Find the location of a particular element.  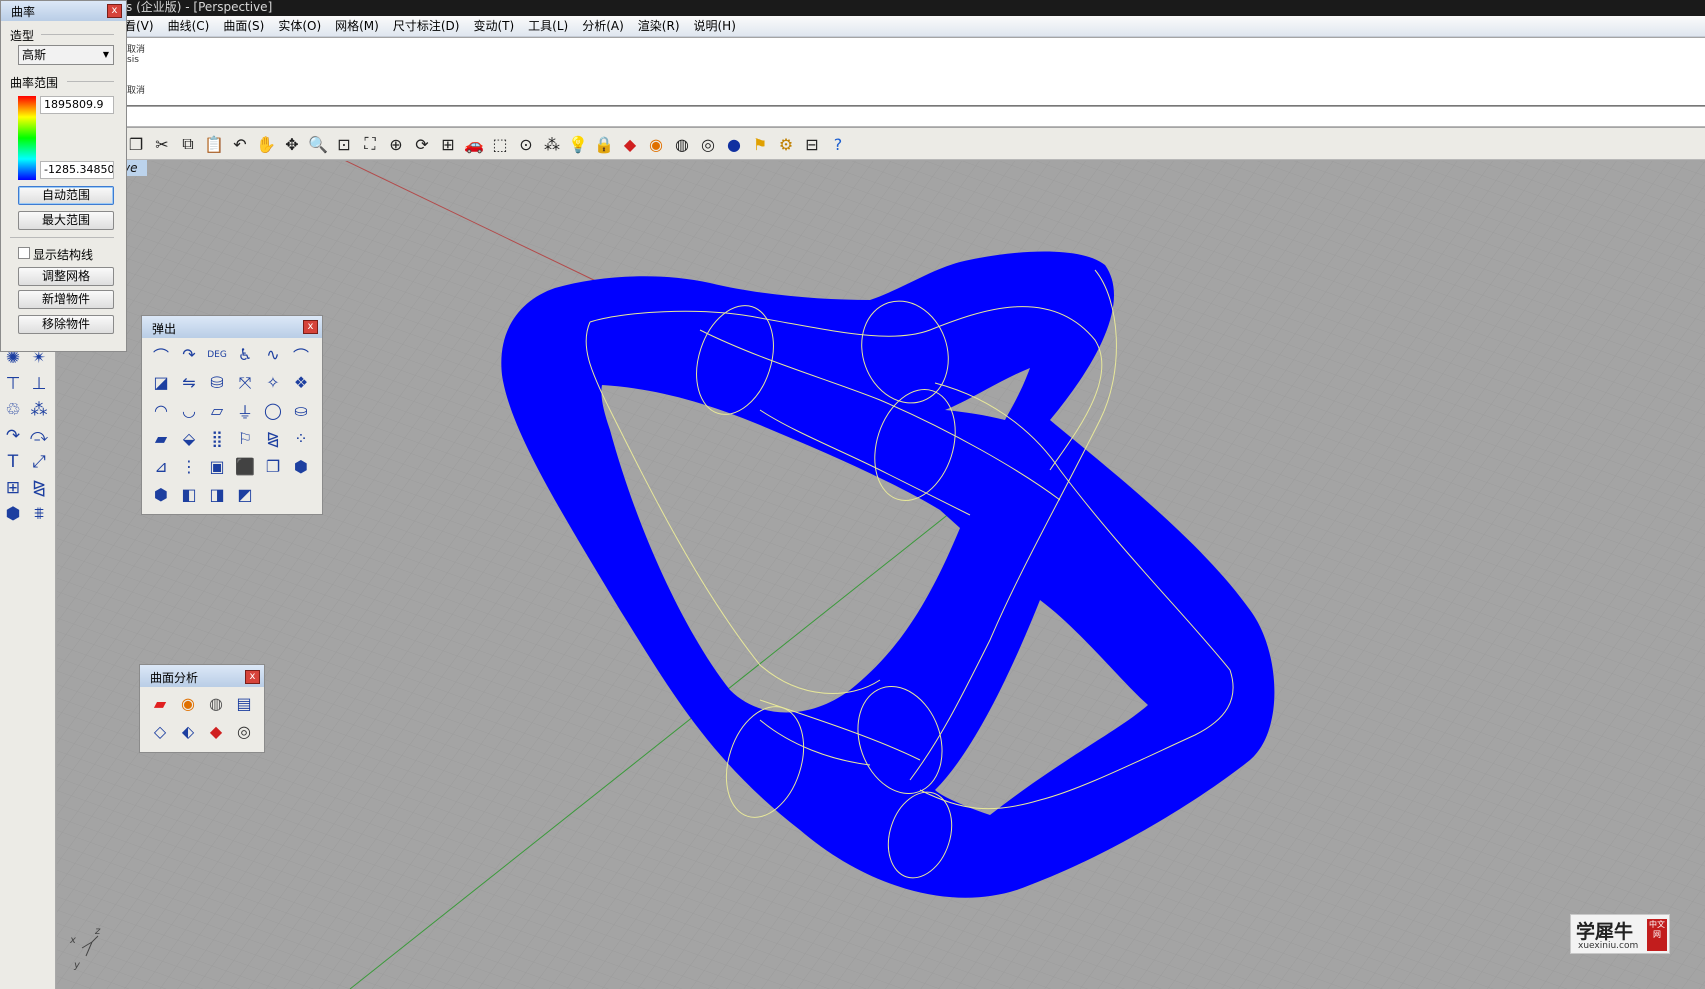

revolve-icon: ◠ is located at coordinates (161, 410).